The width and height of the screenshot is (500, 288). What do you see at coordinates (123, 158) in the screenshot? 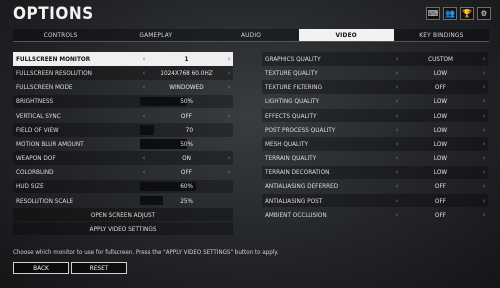
I see `setting-row-weapon-dof: WEAPON DOF ‹ ON ›` at bounding box center [123, 158].